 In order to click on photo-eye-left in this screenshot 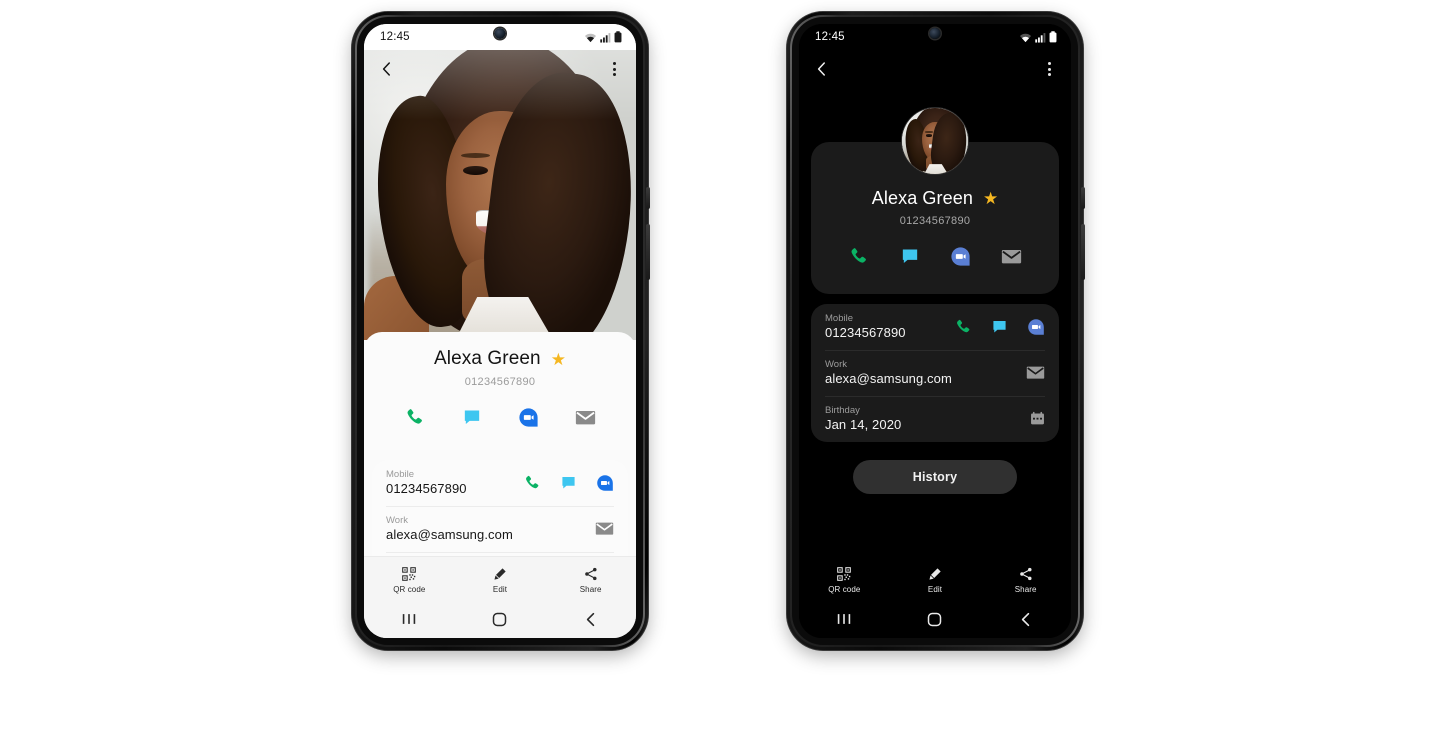, I will do `click(929, 135)`.